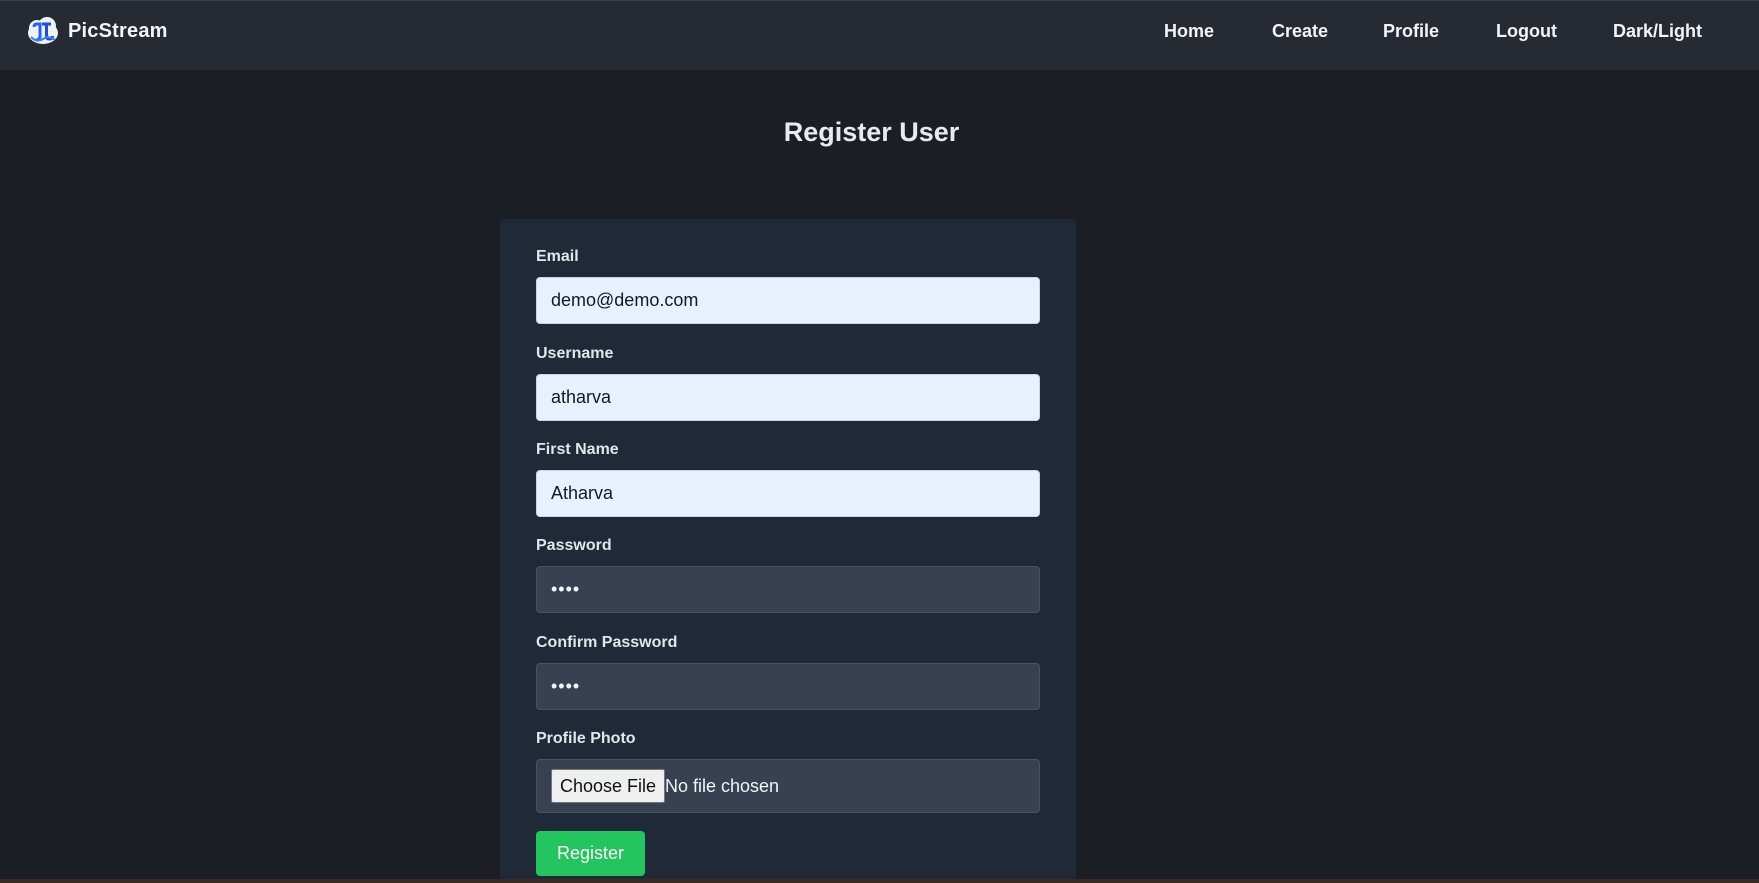  I want to click on picstream-cloud-logo-icon, so click(43, 30).